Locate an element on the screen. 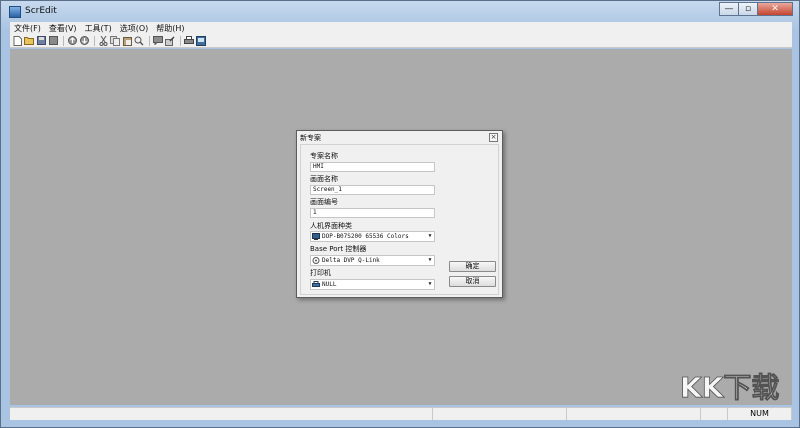  maximize-button: ▫ is located at coordinates (748, 9).